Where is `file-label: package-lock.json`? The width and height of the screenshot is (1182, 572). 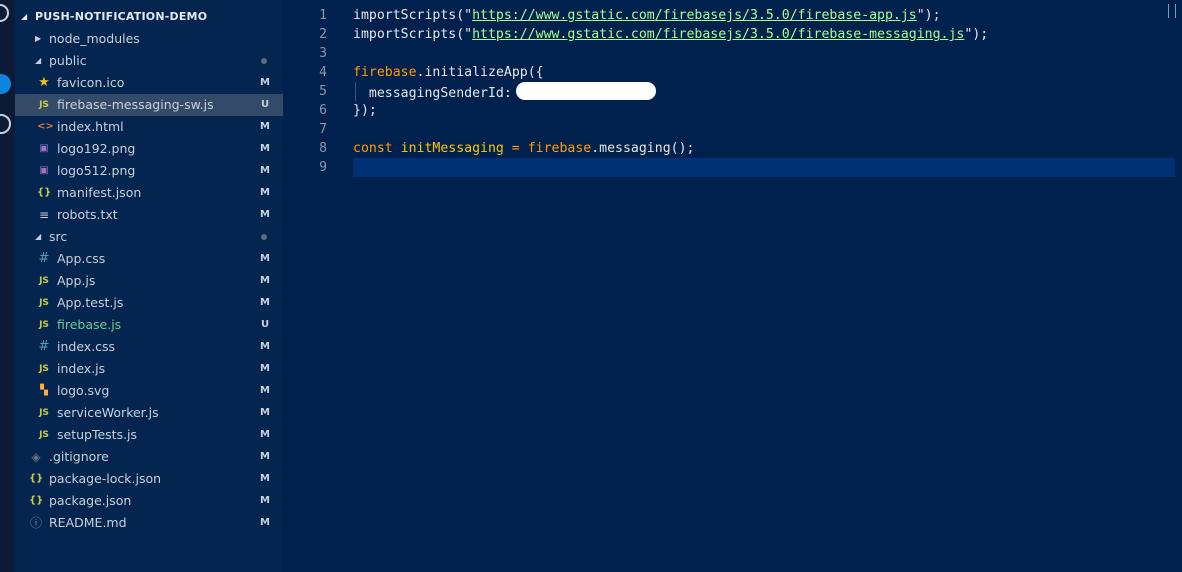 file-label: package-lock.json is located at coordinates (105, 478).